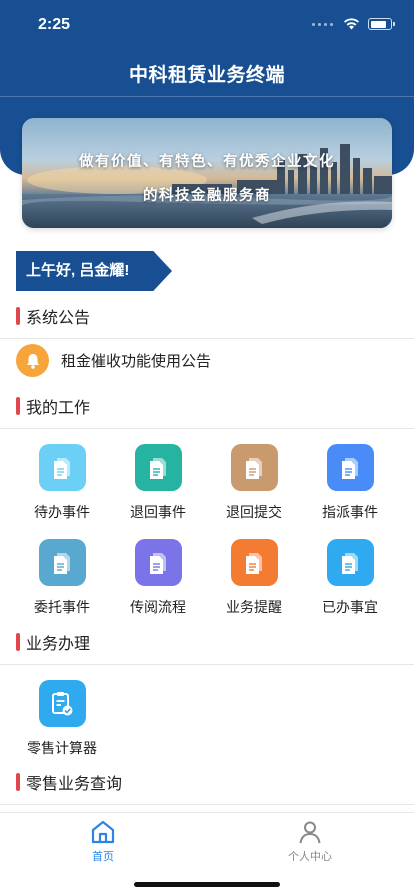  Describe the element at coordinates (207, 195) in the screenshot. I see `banner-slogan-line2: 的科技金融服务商` at that location.